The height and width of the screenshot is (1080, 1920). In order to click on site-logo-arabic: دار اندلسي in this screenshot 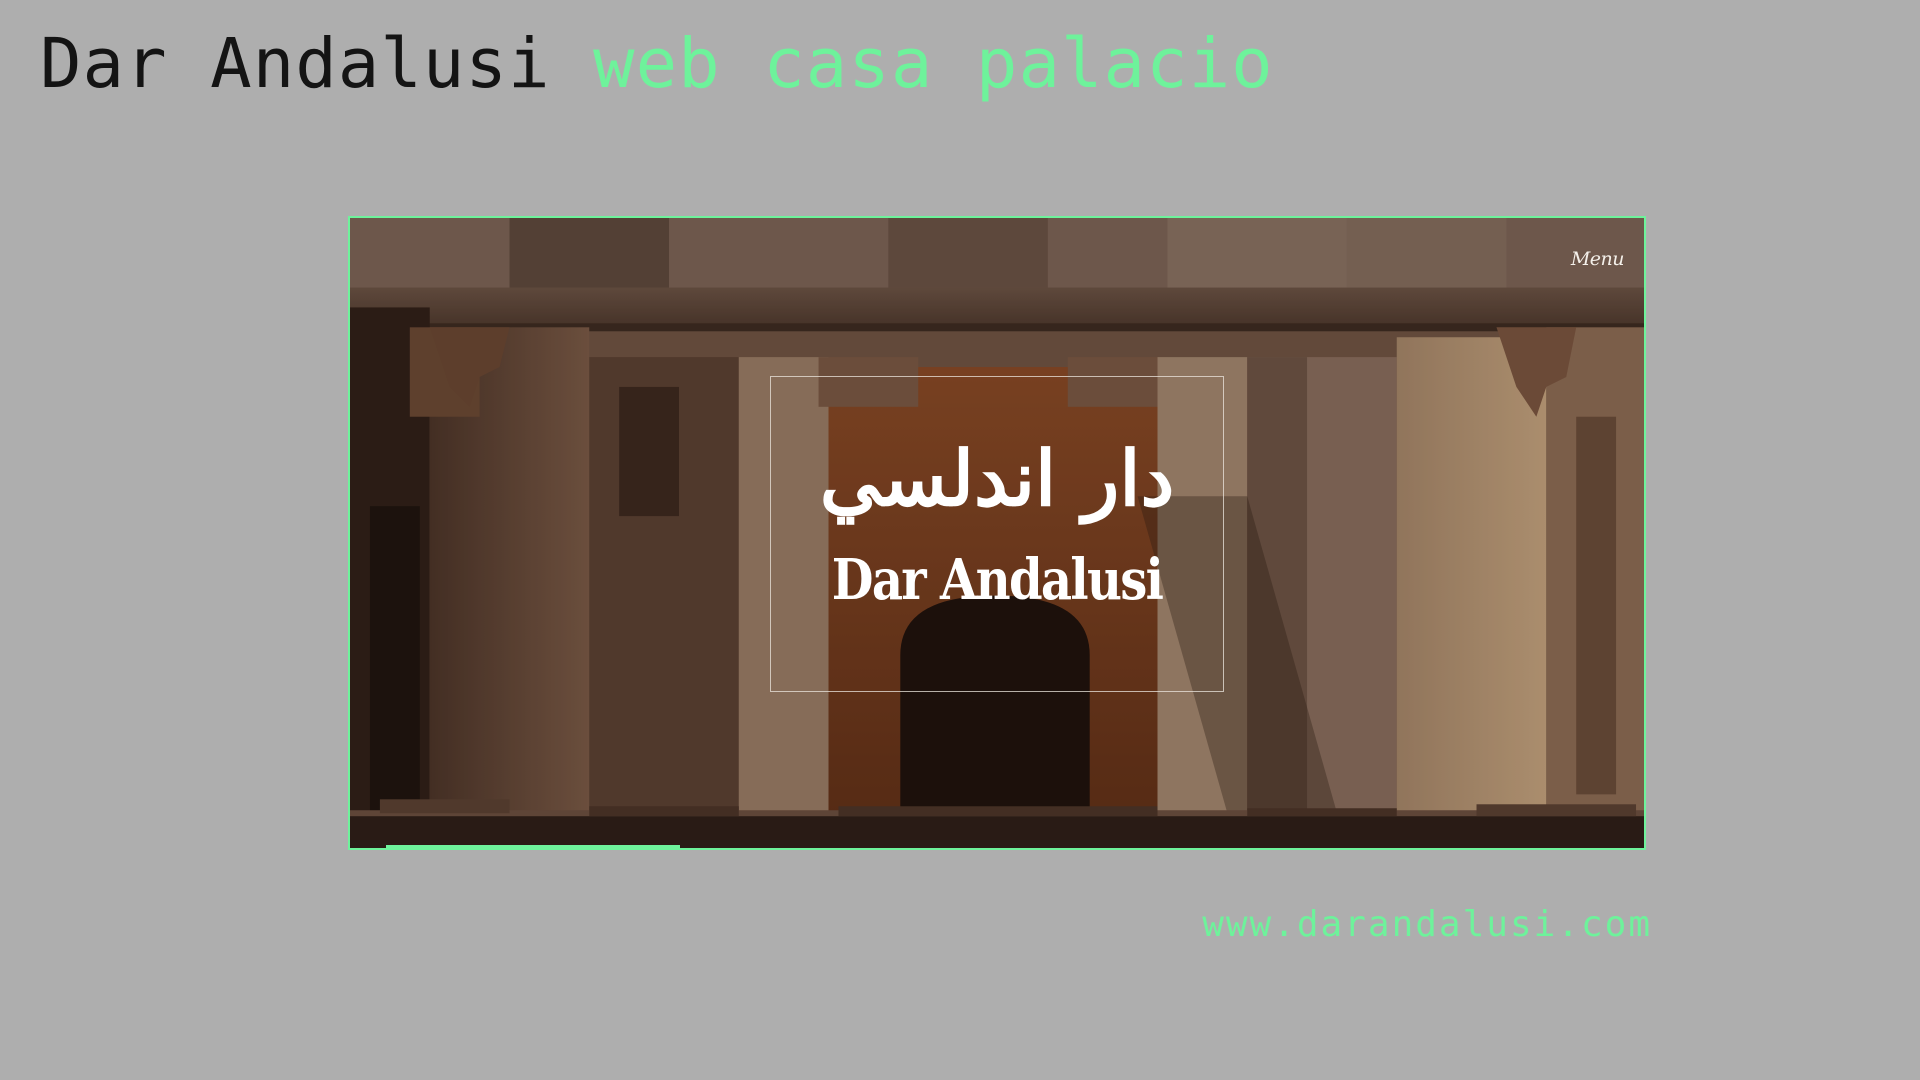, I will do `click(997, 478)`.